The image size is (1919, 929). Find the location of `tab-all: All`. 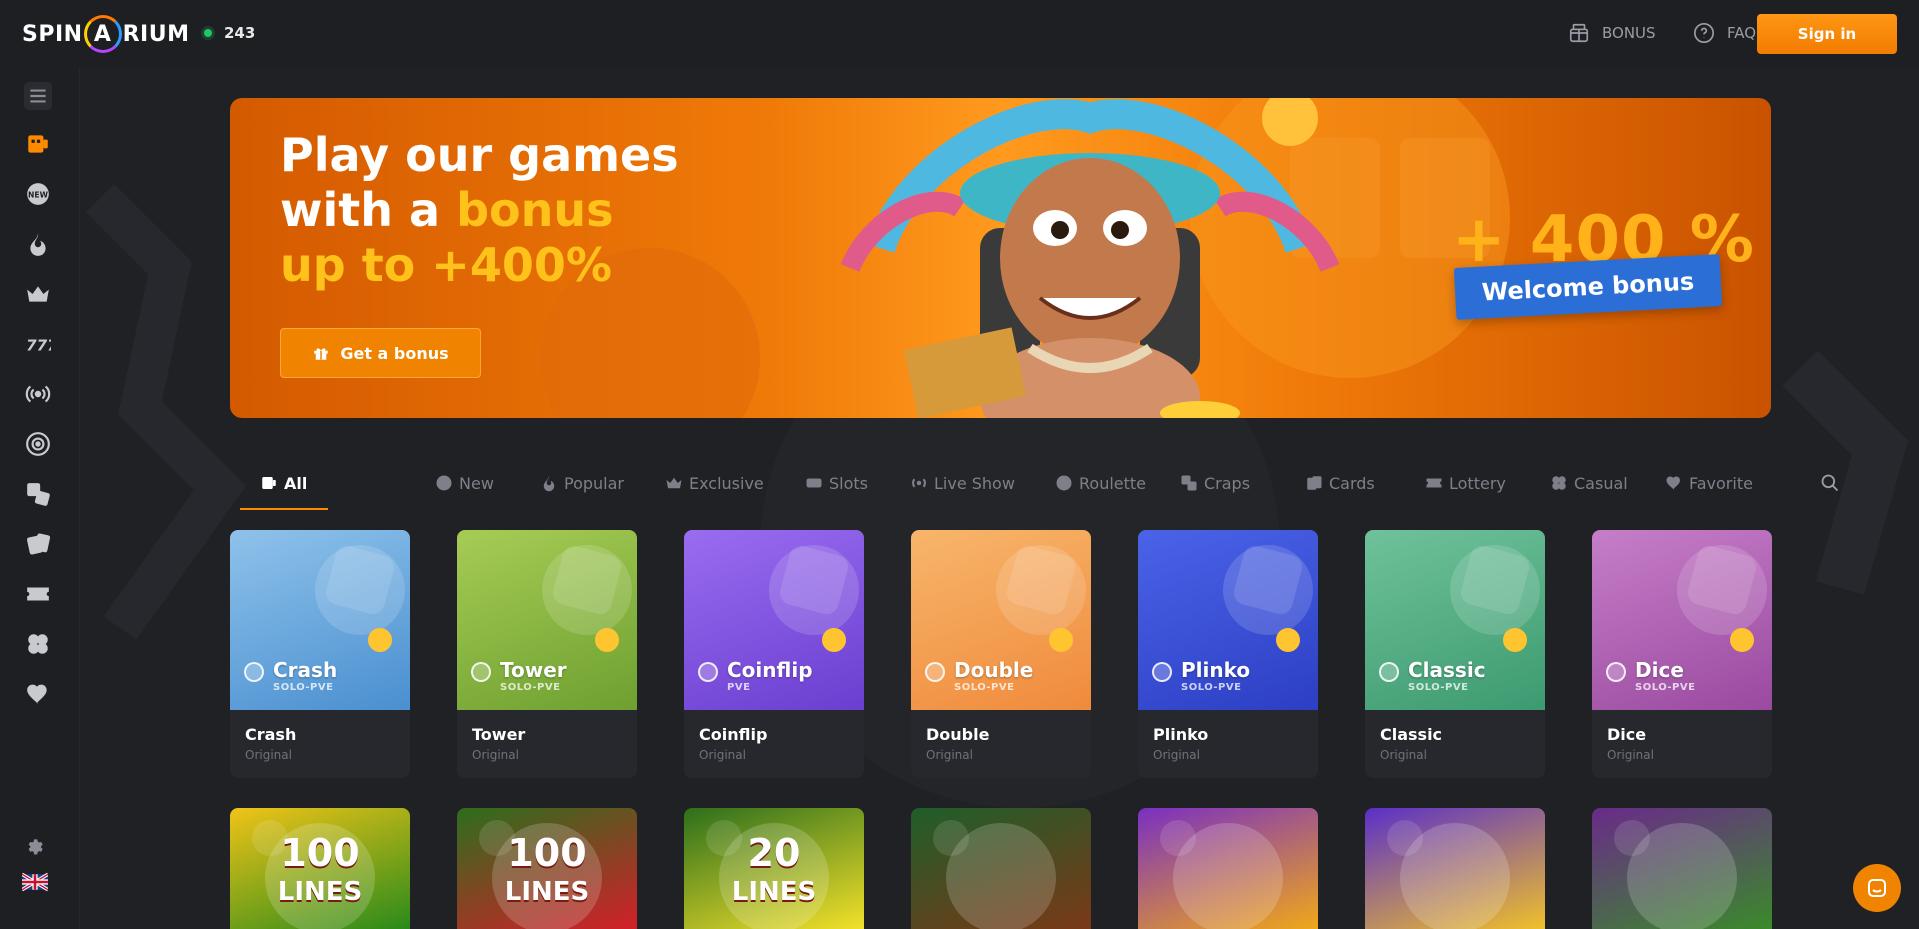

tab-all: All is located at coordinates (284, 484).